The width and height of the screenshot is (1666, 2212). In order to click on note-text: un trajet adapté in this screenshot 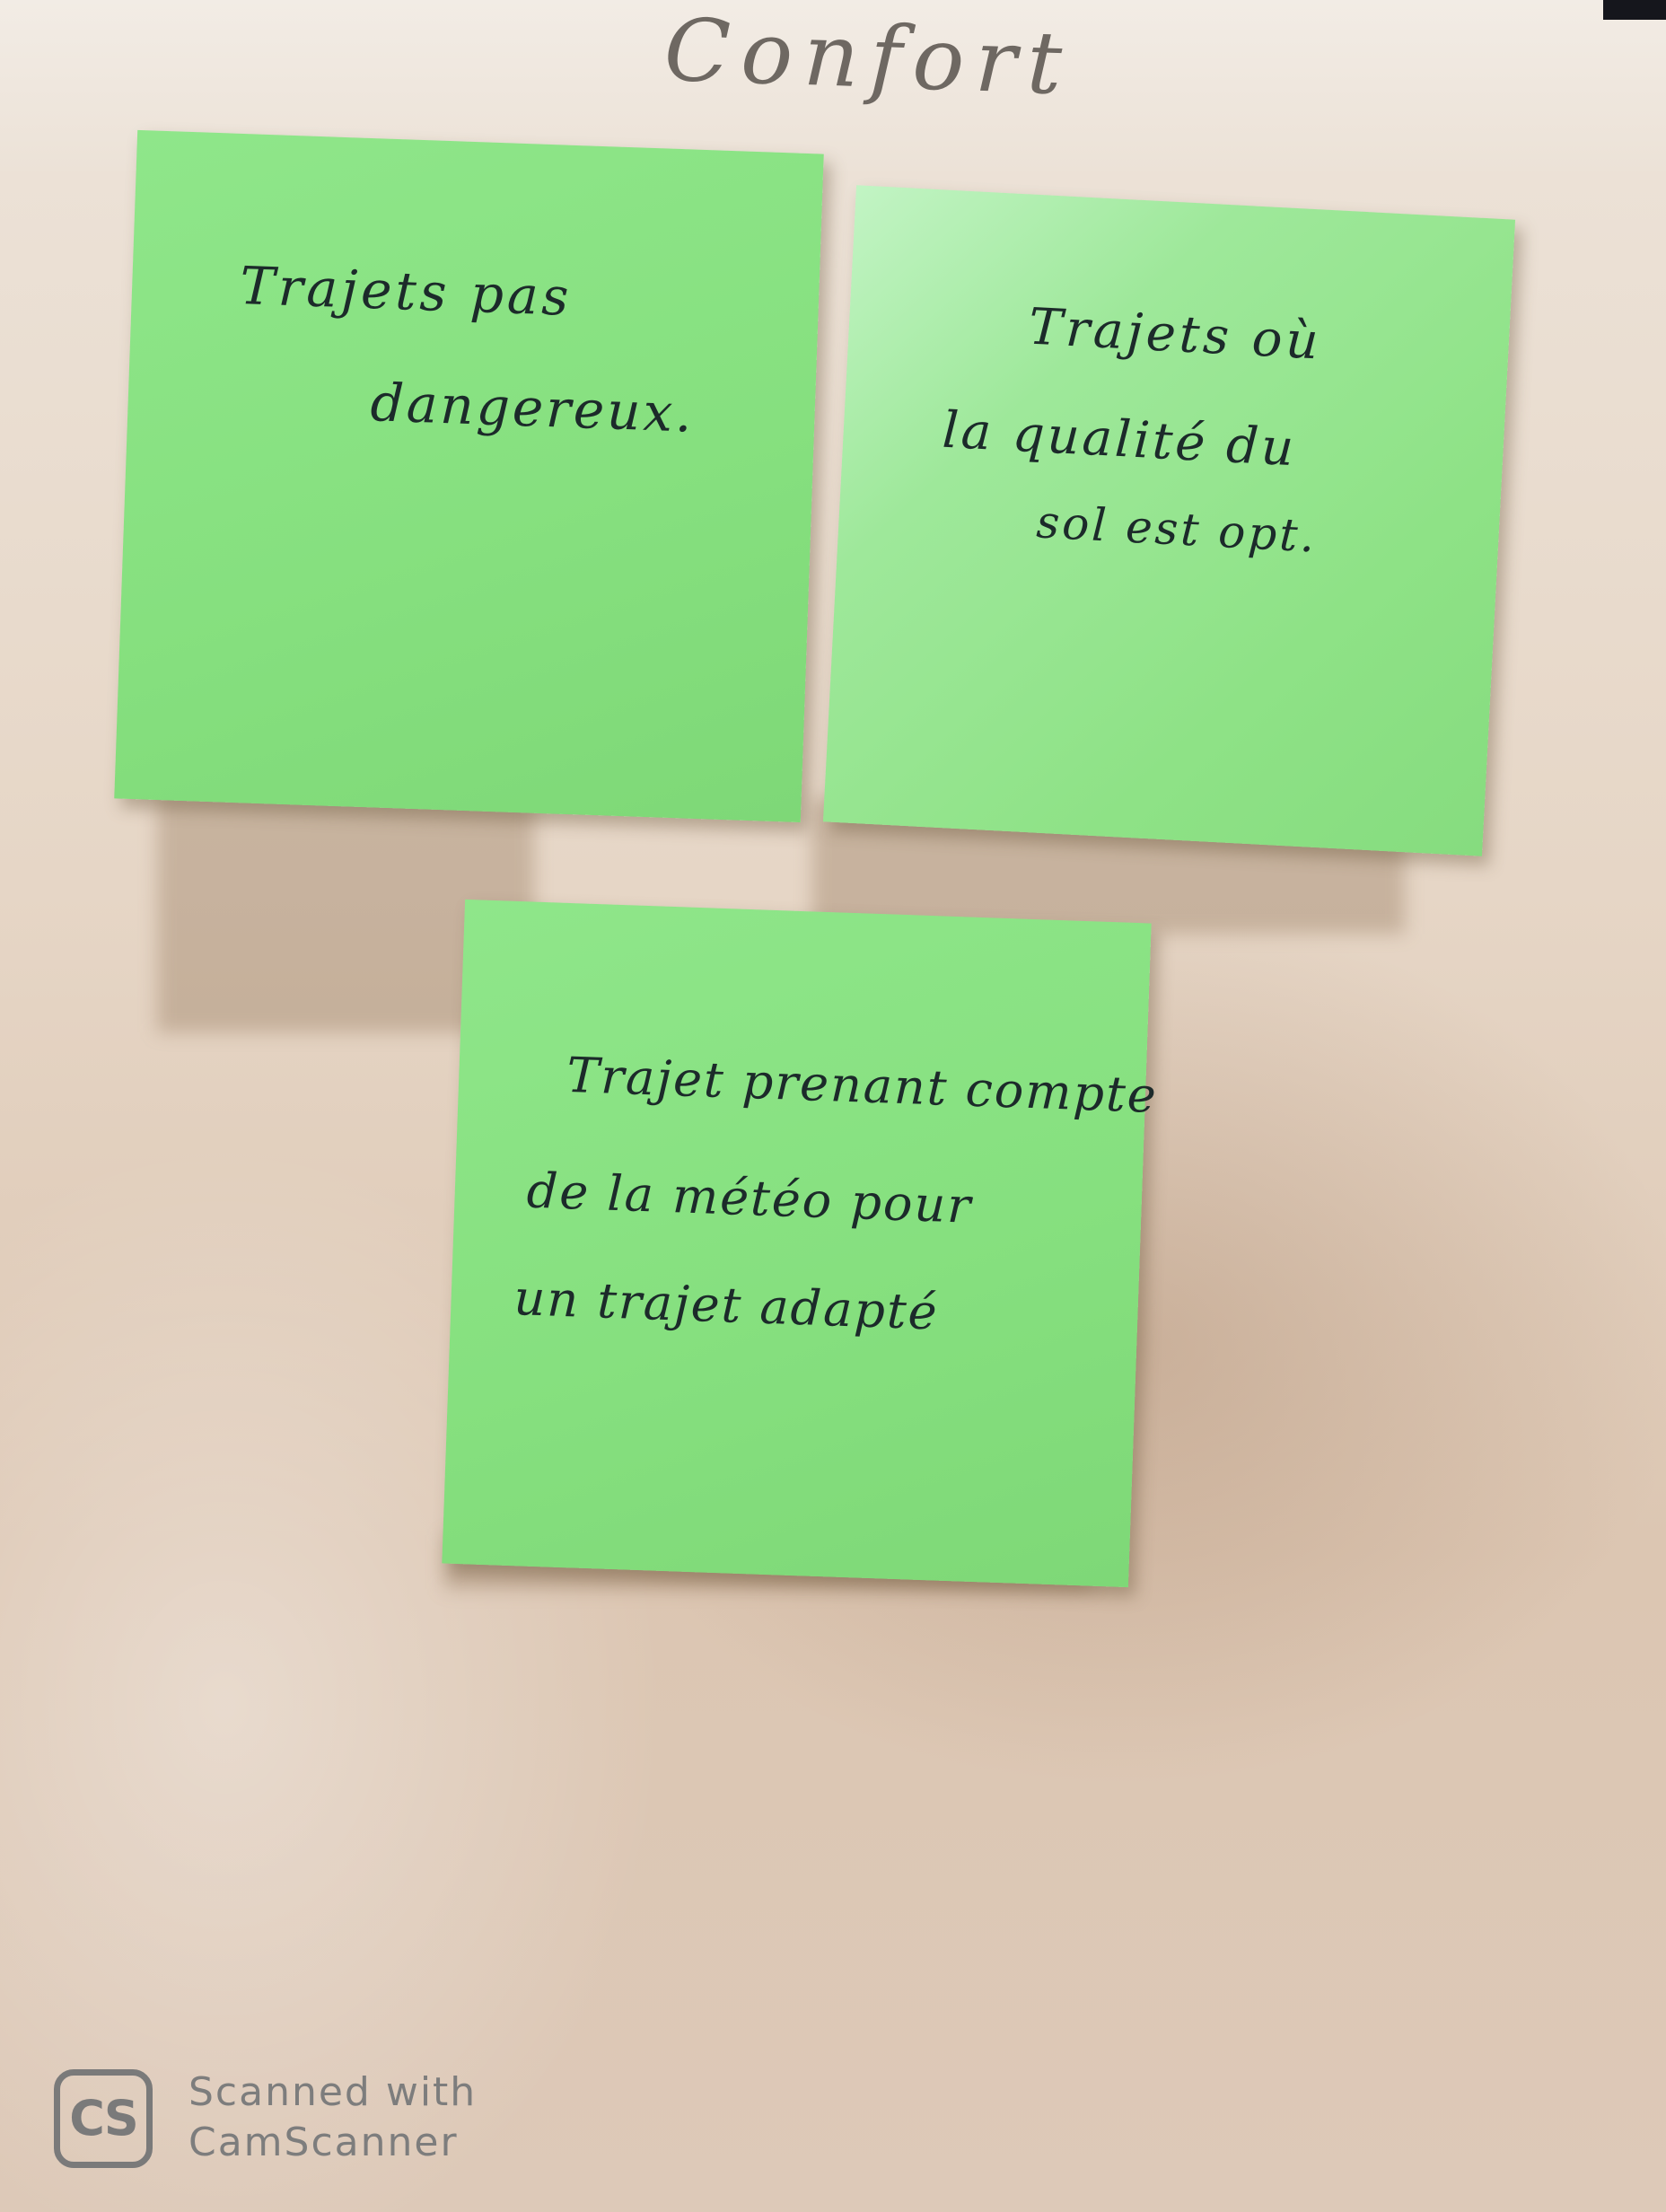, I will do `click(726, 1305)`.